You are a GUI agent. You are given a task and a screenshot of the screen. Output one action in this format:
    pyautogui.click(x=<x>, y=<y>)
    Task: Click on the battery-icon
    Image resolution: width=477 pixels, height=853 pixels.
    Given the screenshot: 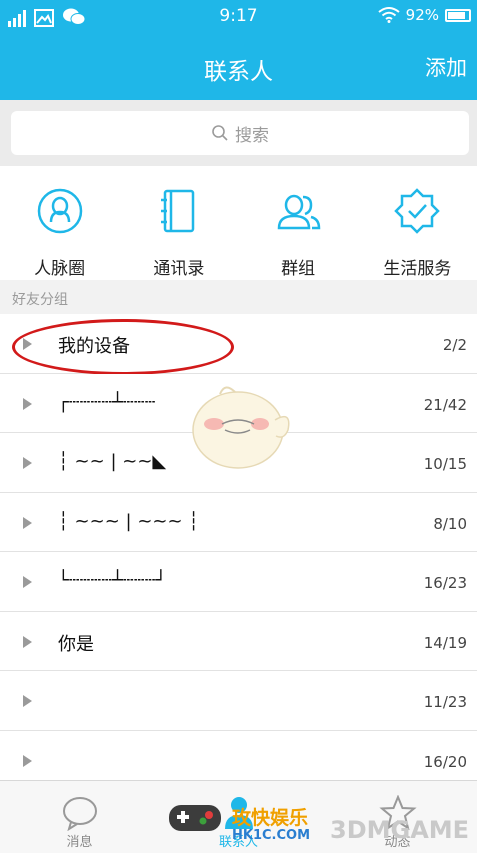 What is the action you would take?
    pyautogui.click(x=458, y=15)
    